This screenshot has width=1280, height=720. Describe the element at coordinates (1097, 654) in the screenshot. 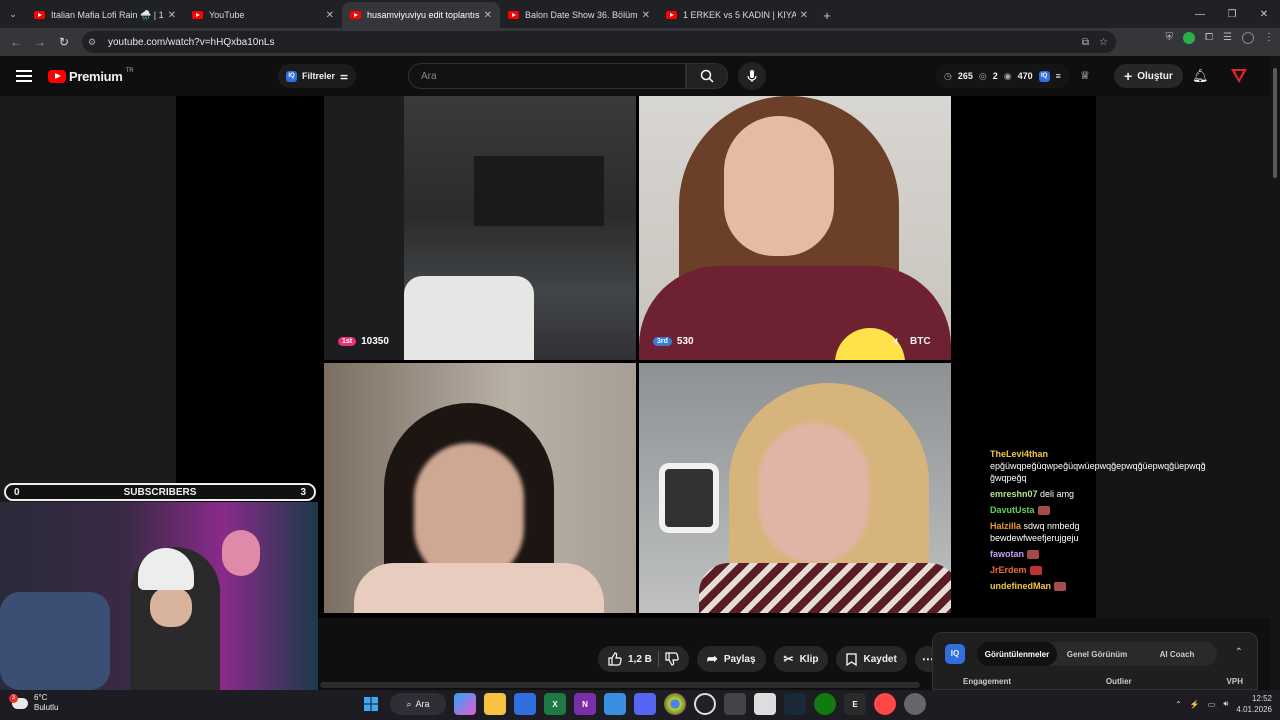

I see `tab-overview: Genel Görünüm` at that location.